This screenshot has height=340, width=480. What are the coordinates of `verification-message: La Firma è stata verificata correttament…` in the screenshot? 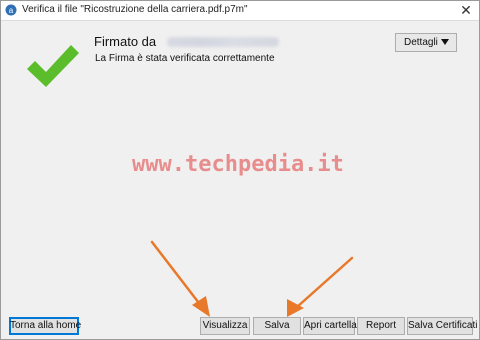 It's located at (185, 58).